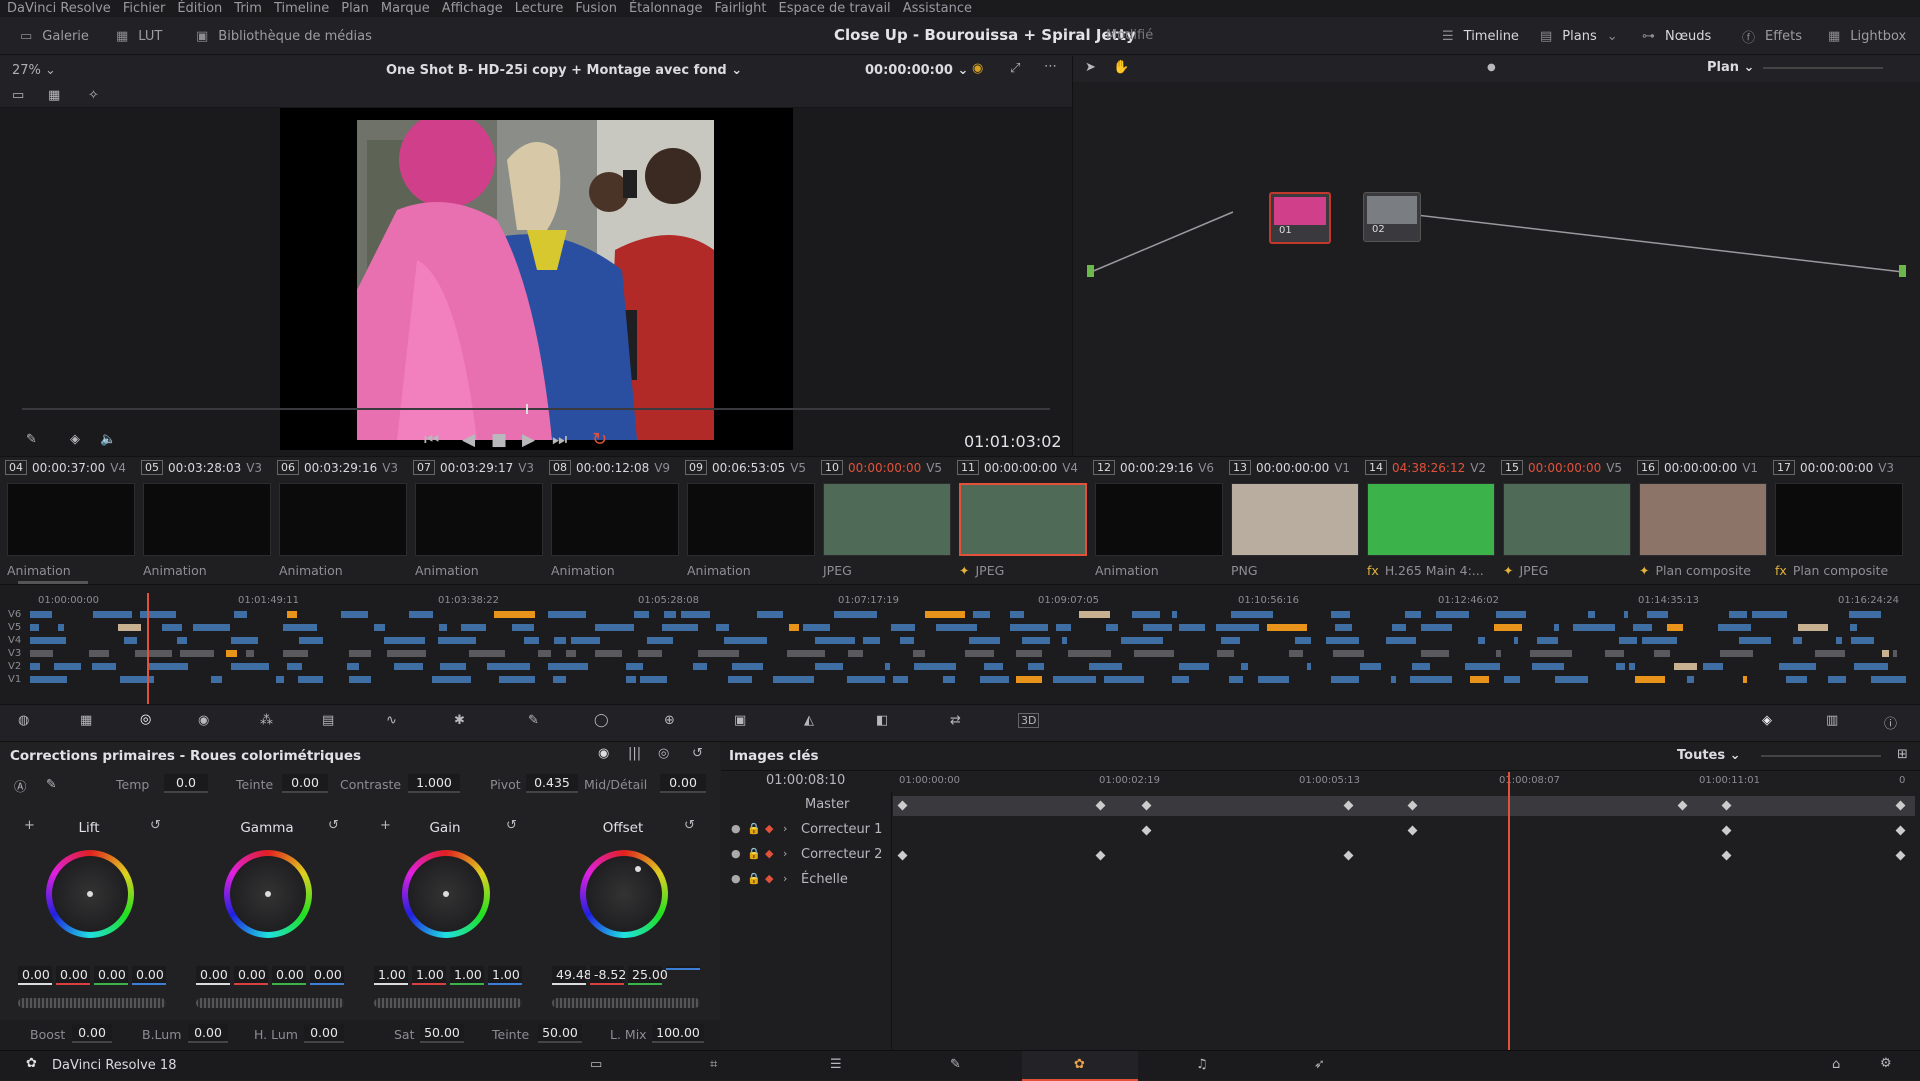 This screenshot has height=1081, width=1920. What do you see at coordinates (92, 1003) in the screenshot?
I see `master-wheel-slider` at bounding box center [92, 1003].